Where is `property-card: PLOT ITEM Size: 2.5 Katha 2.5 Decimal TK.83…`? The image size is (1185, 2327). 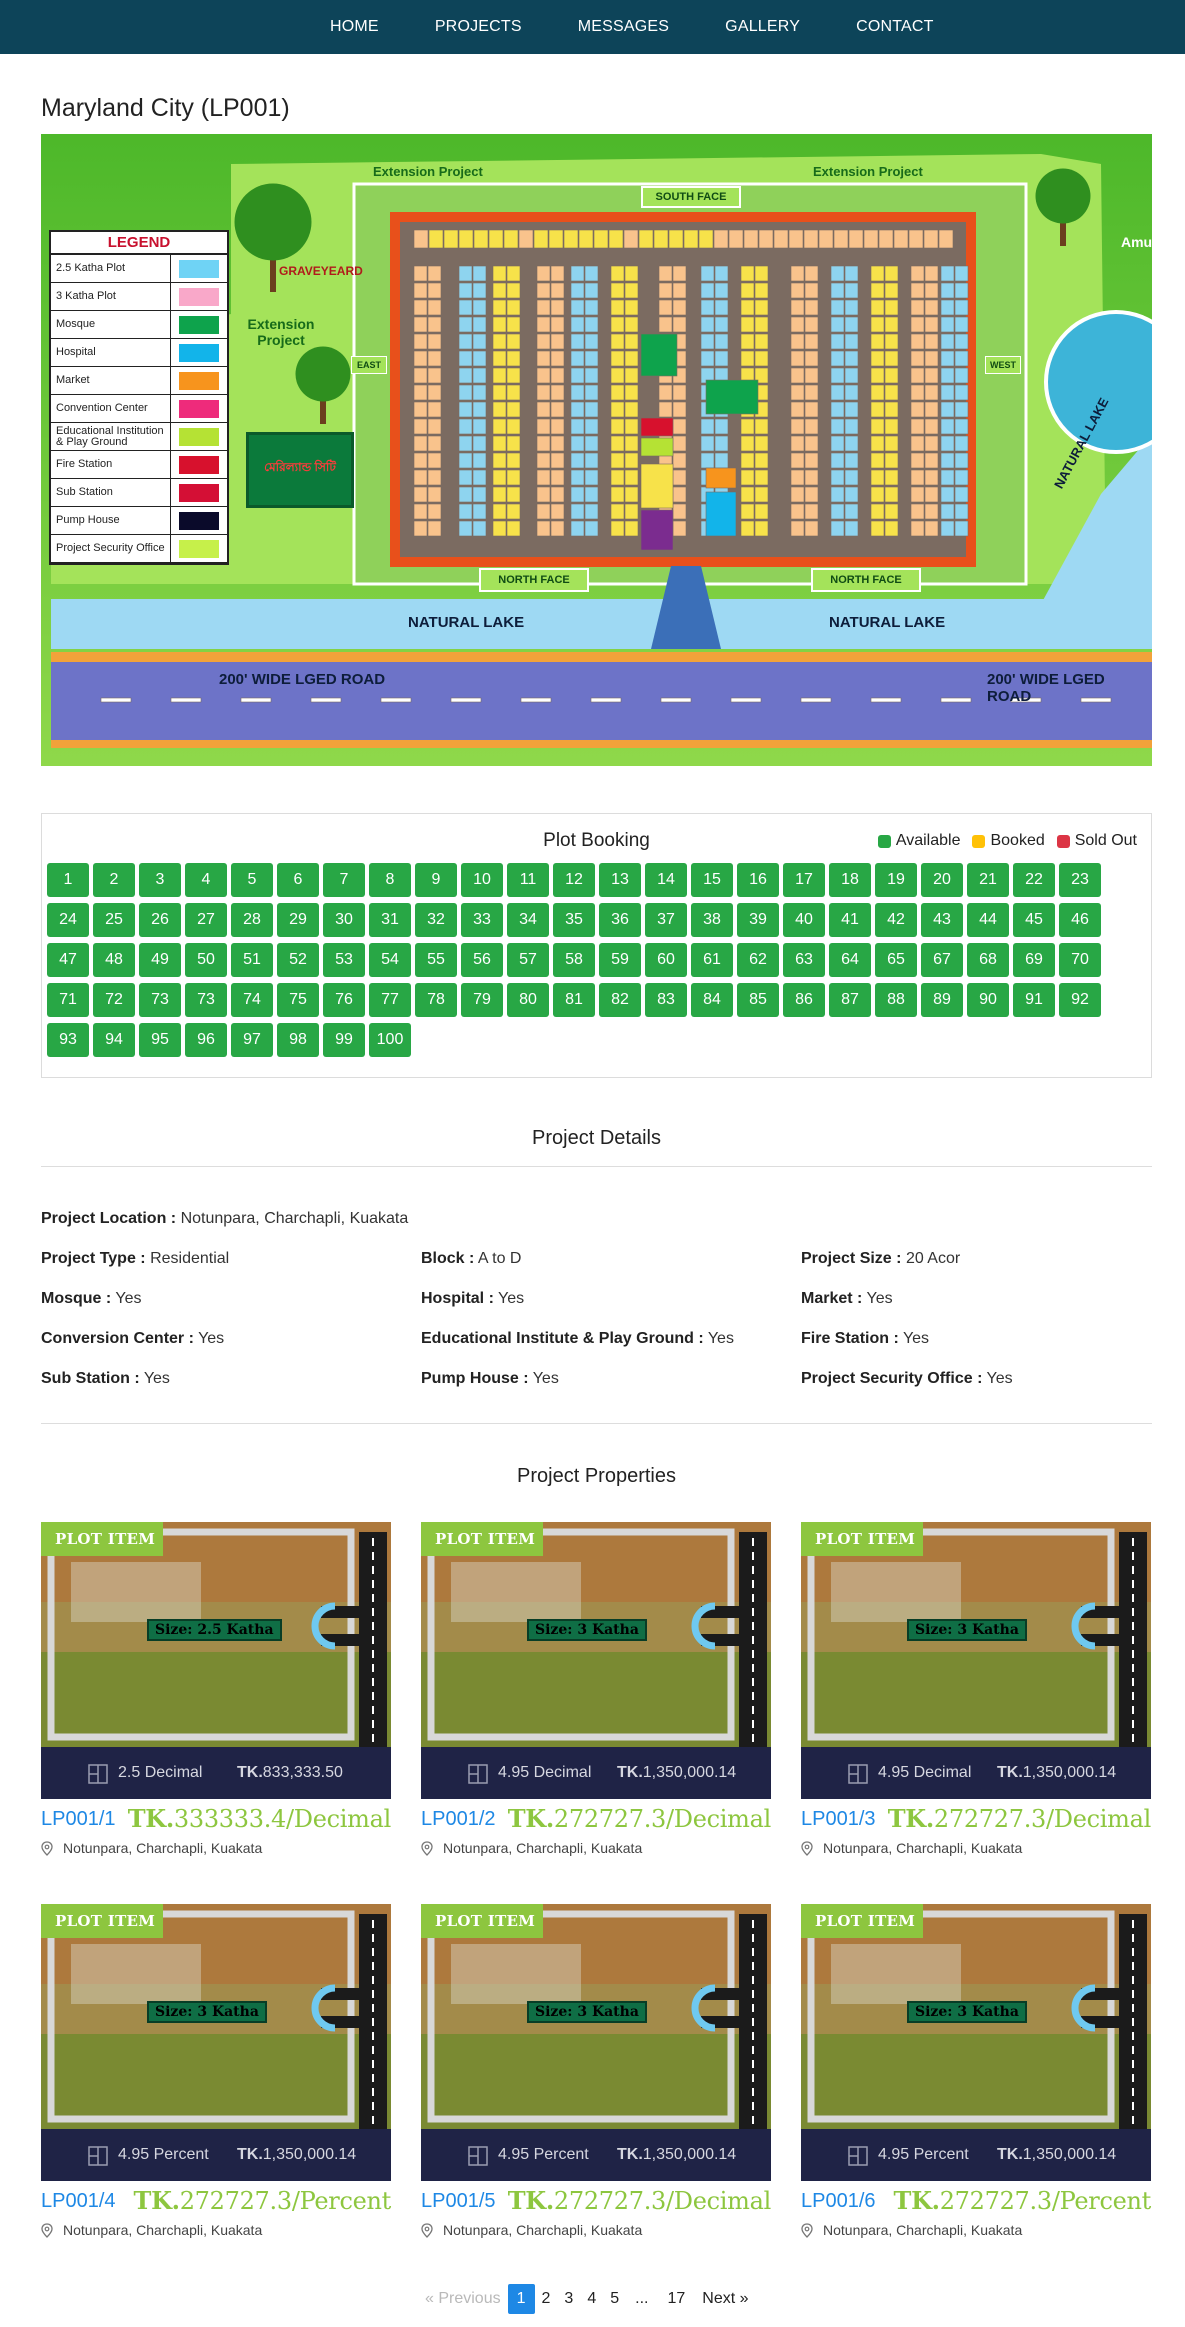
property-card: PLOT ITEM Size: 2.5 Katha 2.5 Decimal TK.83… is located at coordinates (216, 1712).